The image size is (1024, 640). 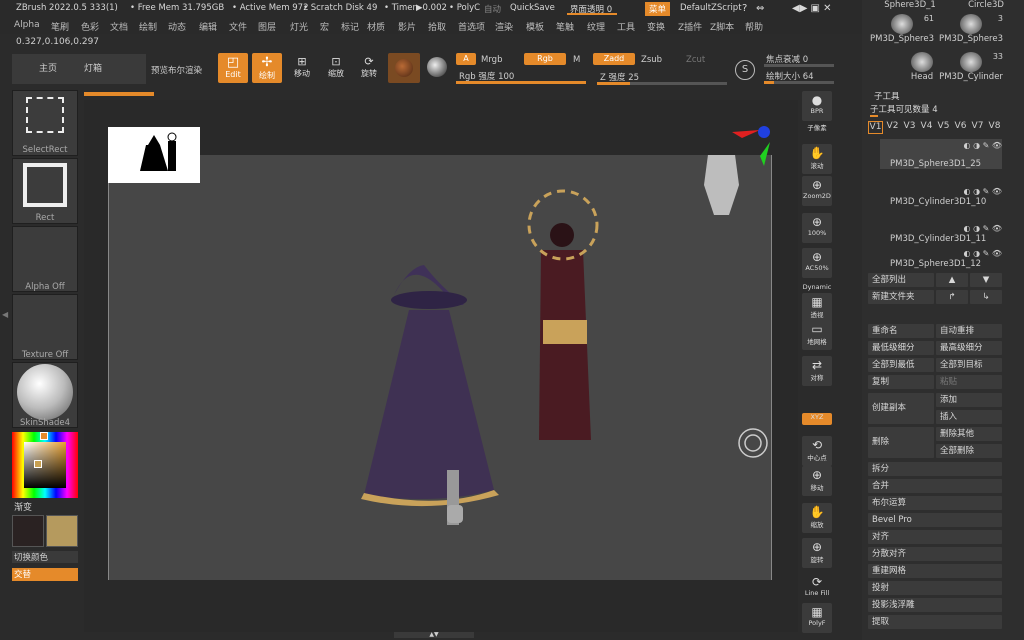 I want to click on zadd-toggle: Zadd, so click(x=614, y=59).